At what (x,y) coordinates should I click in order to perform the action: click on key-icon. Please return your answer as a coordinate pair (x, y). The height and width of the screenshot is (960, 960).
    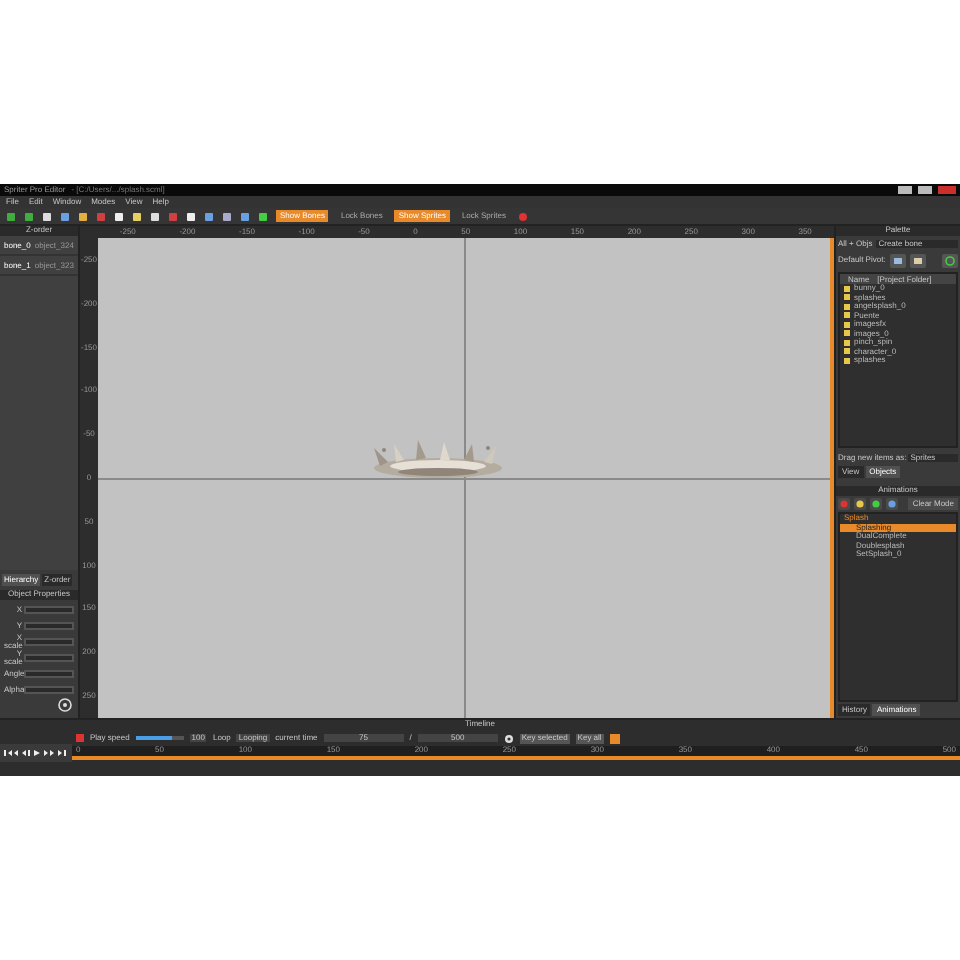
    Looking at the image, I should click on (614, 738).